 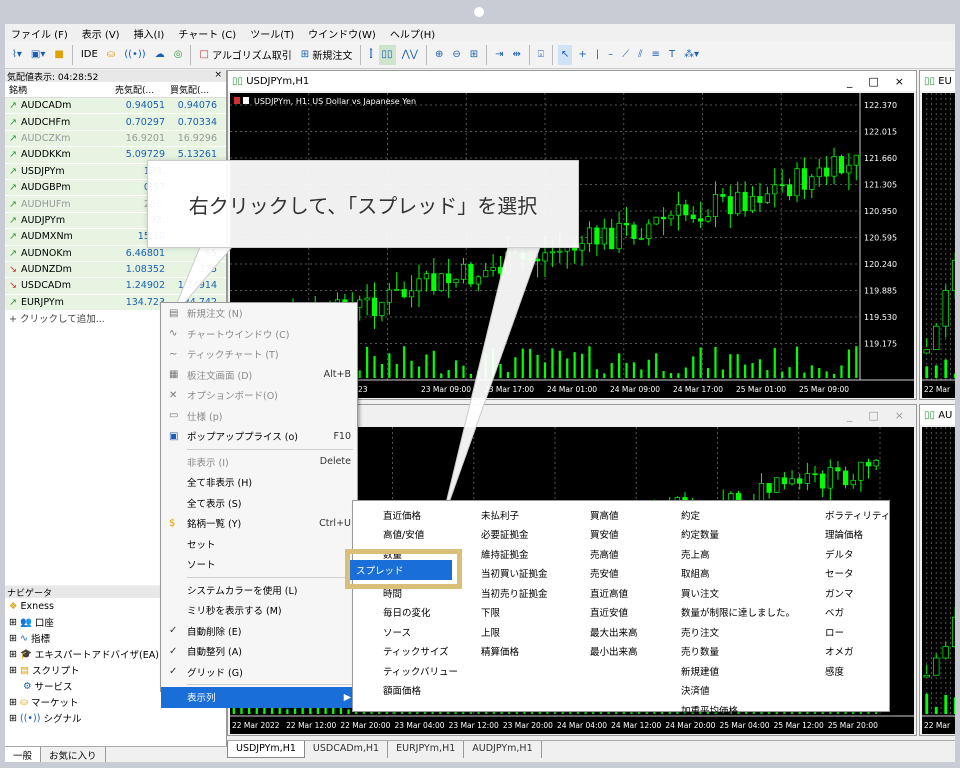 I want to click on context-menu-item: 全て非表示 (H), so click(x=259, y=482).